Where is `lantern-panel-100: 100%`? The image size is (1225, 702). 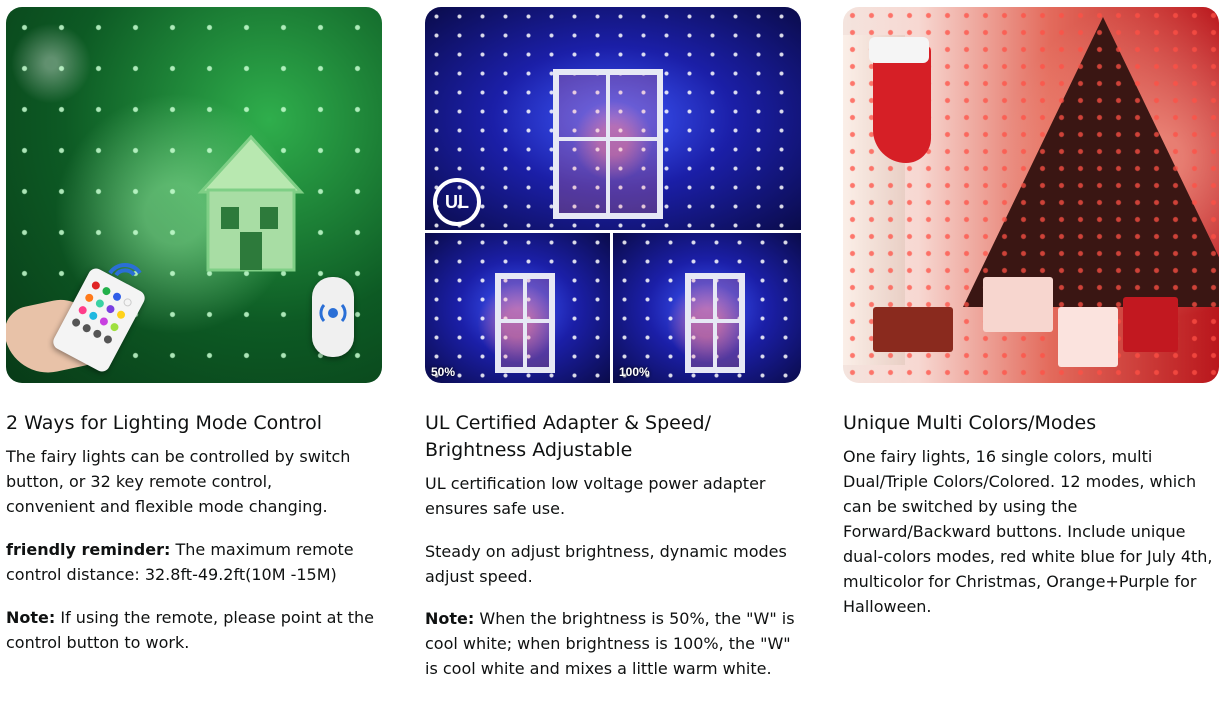
lantern-panel-100: 100% is located at coordinates (707, 308).